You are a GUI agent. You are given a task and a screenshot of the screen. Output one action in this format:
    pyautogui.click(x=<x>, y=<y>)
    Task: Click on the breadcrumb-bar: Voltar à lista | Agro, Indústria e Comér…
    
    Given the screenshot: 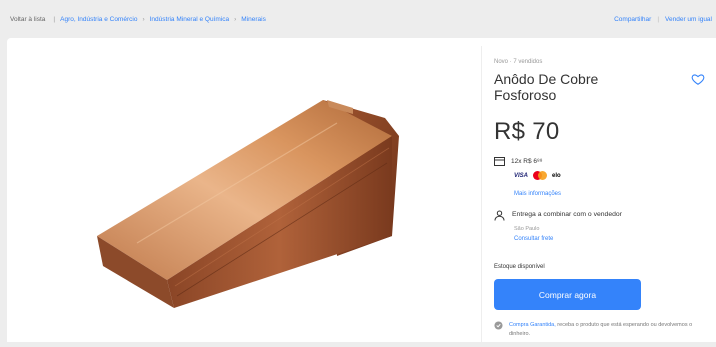 What is the action you would take?
    pyautogui.click(x=358, y=19)
    